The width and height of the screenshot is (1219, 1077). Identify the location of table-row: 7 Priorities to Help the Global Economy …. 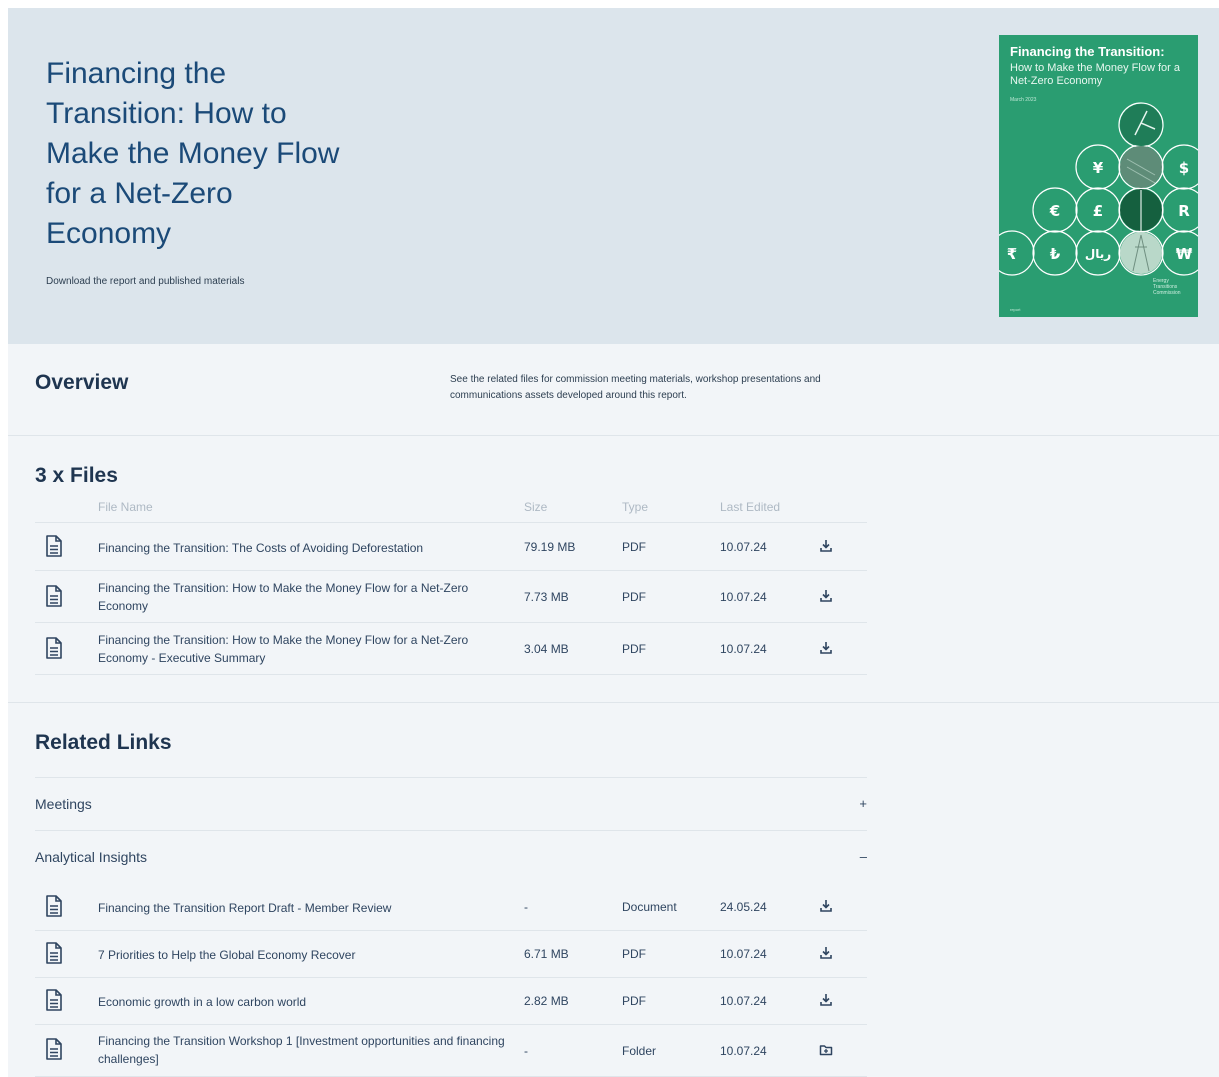
(451, 954).